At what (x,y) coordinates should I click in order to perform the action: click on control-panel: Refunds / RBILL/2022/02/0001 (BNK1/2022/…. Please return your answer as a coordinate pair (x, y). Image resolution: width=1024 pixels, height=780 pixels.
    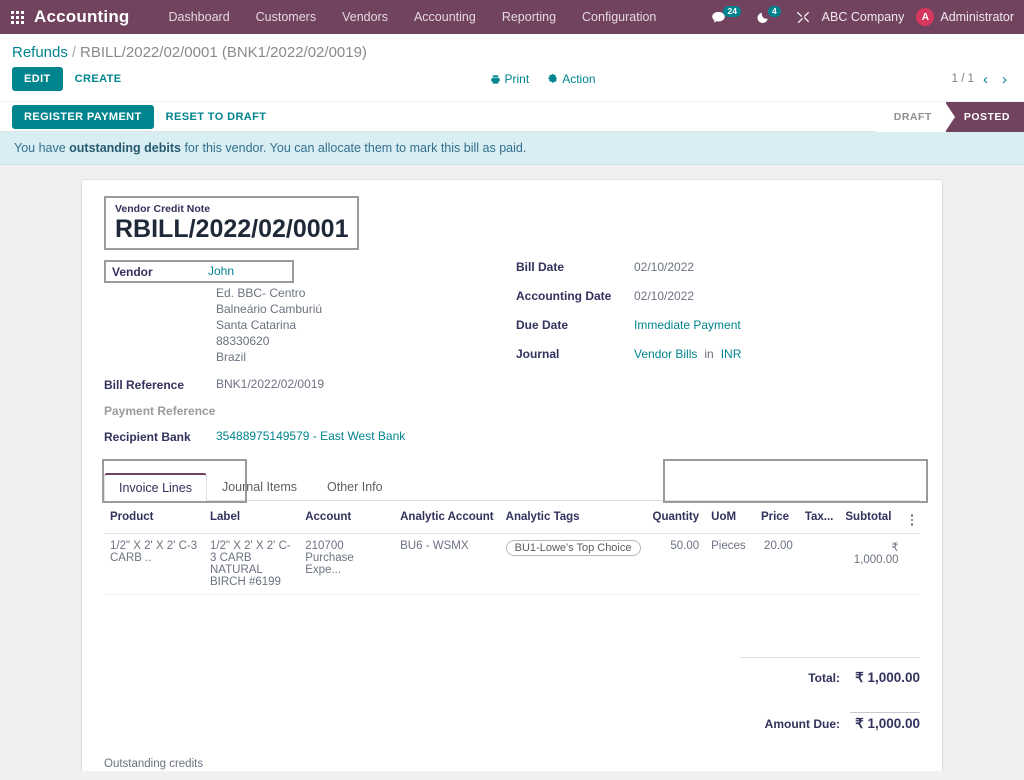
    Looking at the image, I should click on (512, 83).